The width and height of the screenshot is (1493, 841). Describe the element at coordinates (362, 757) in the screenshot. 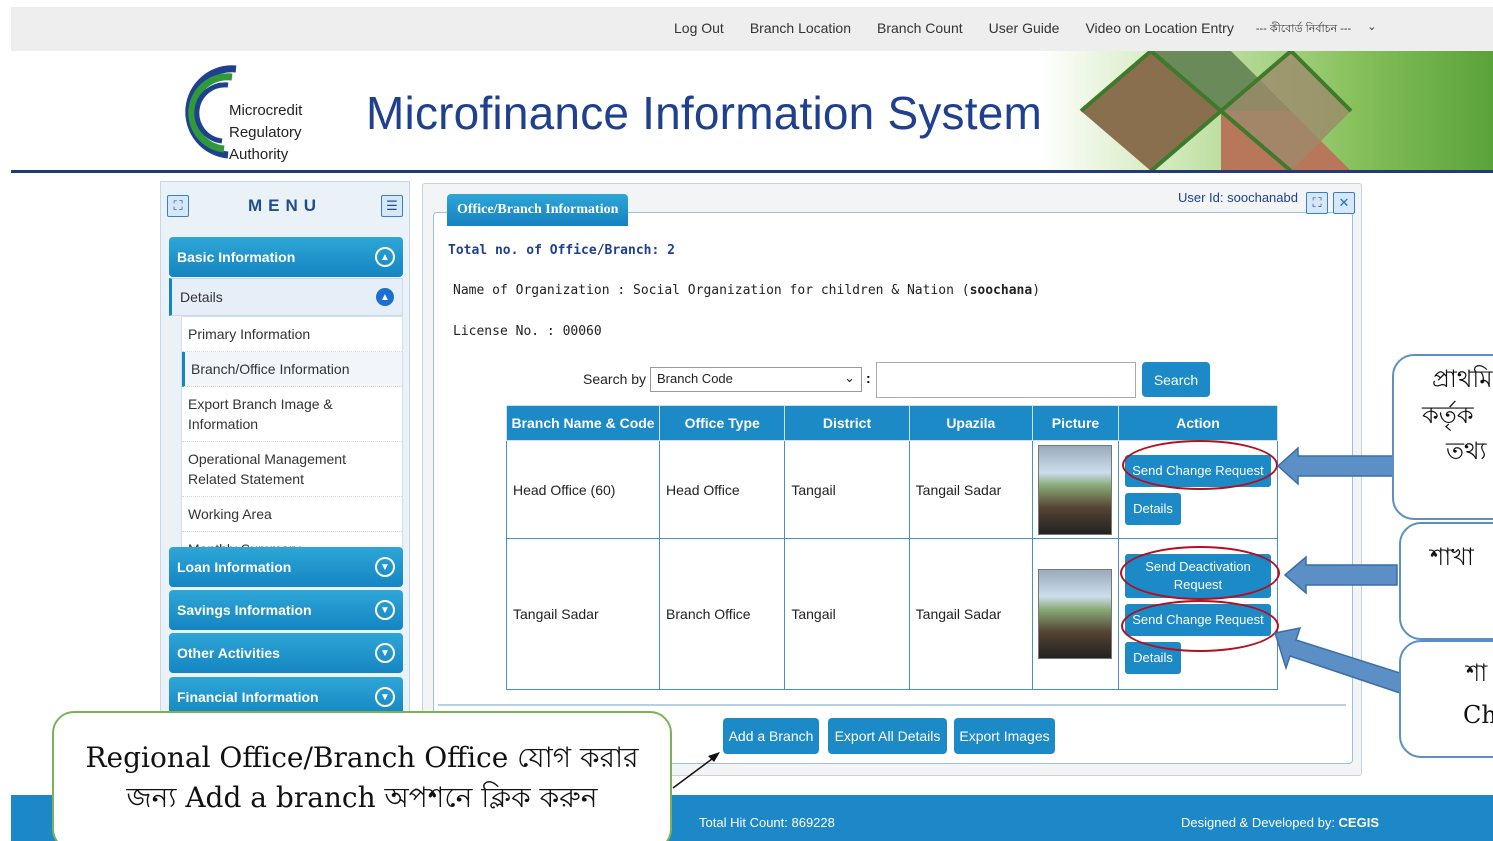

I see `left-callout-line1: Regional Office/Branch Office যোগ করার` at that location.